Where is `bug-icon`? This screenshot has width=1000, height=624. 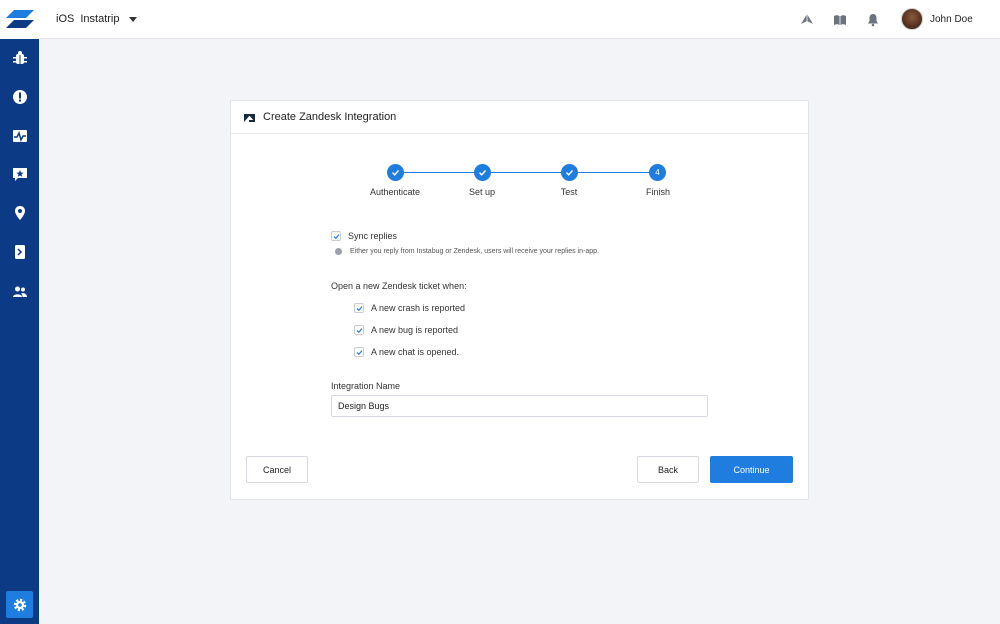
bug-icon is located at coordinates (19, 57).